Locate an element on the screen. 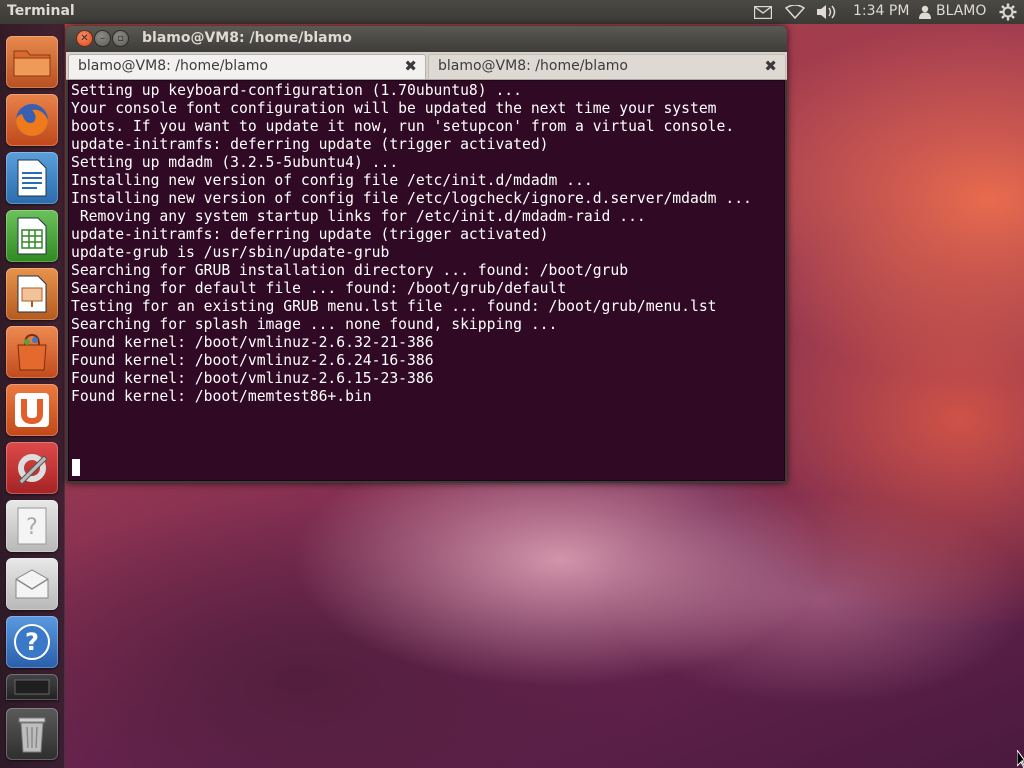 The image size is (1024, 768). text-cursor is located at coordinates (76, 467).